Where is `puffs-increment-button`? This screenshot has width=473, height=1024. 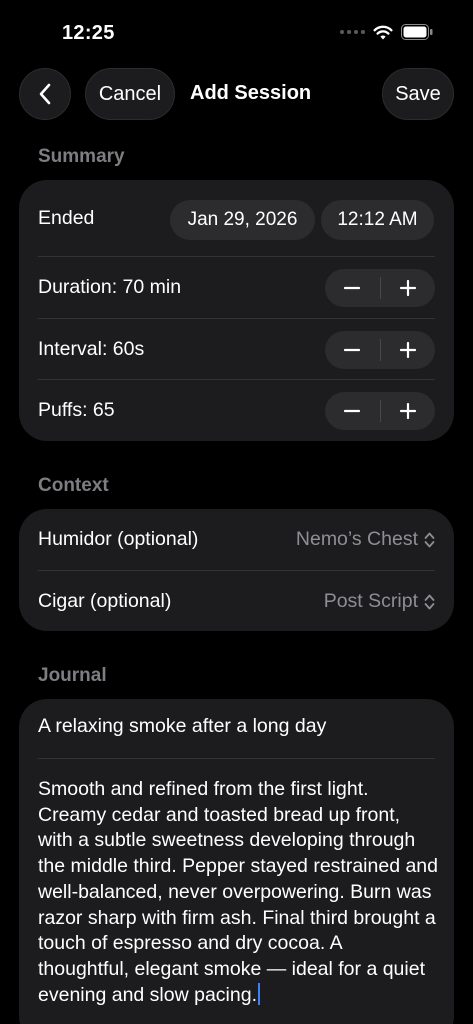 puffs-increment-button is located at coordinates (407, 411).